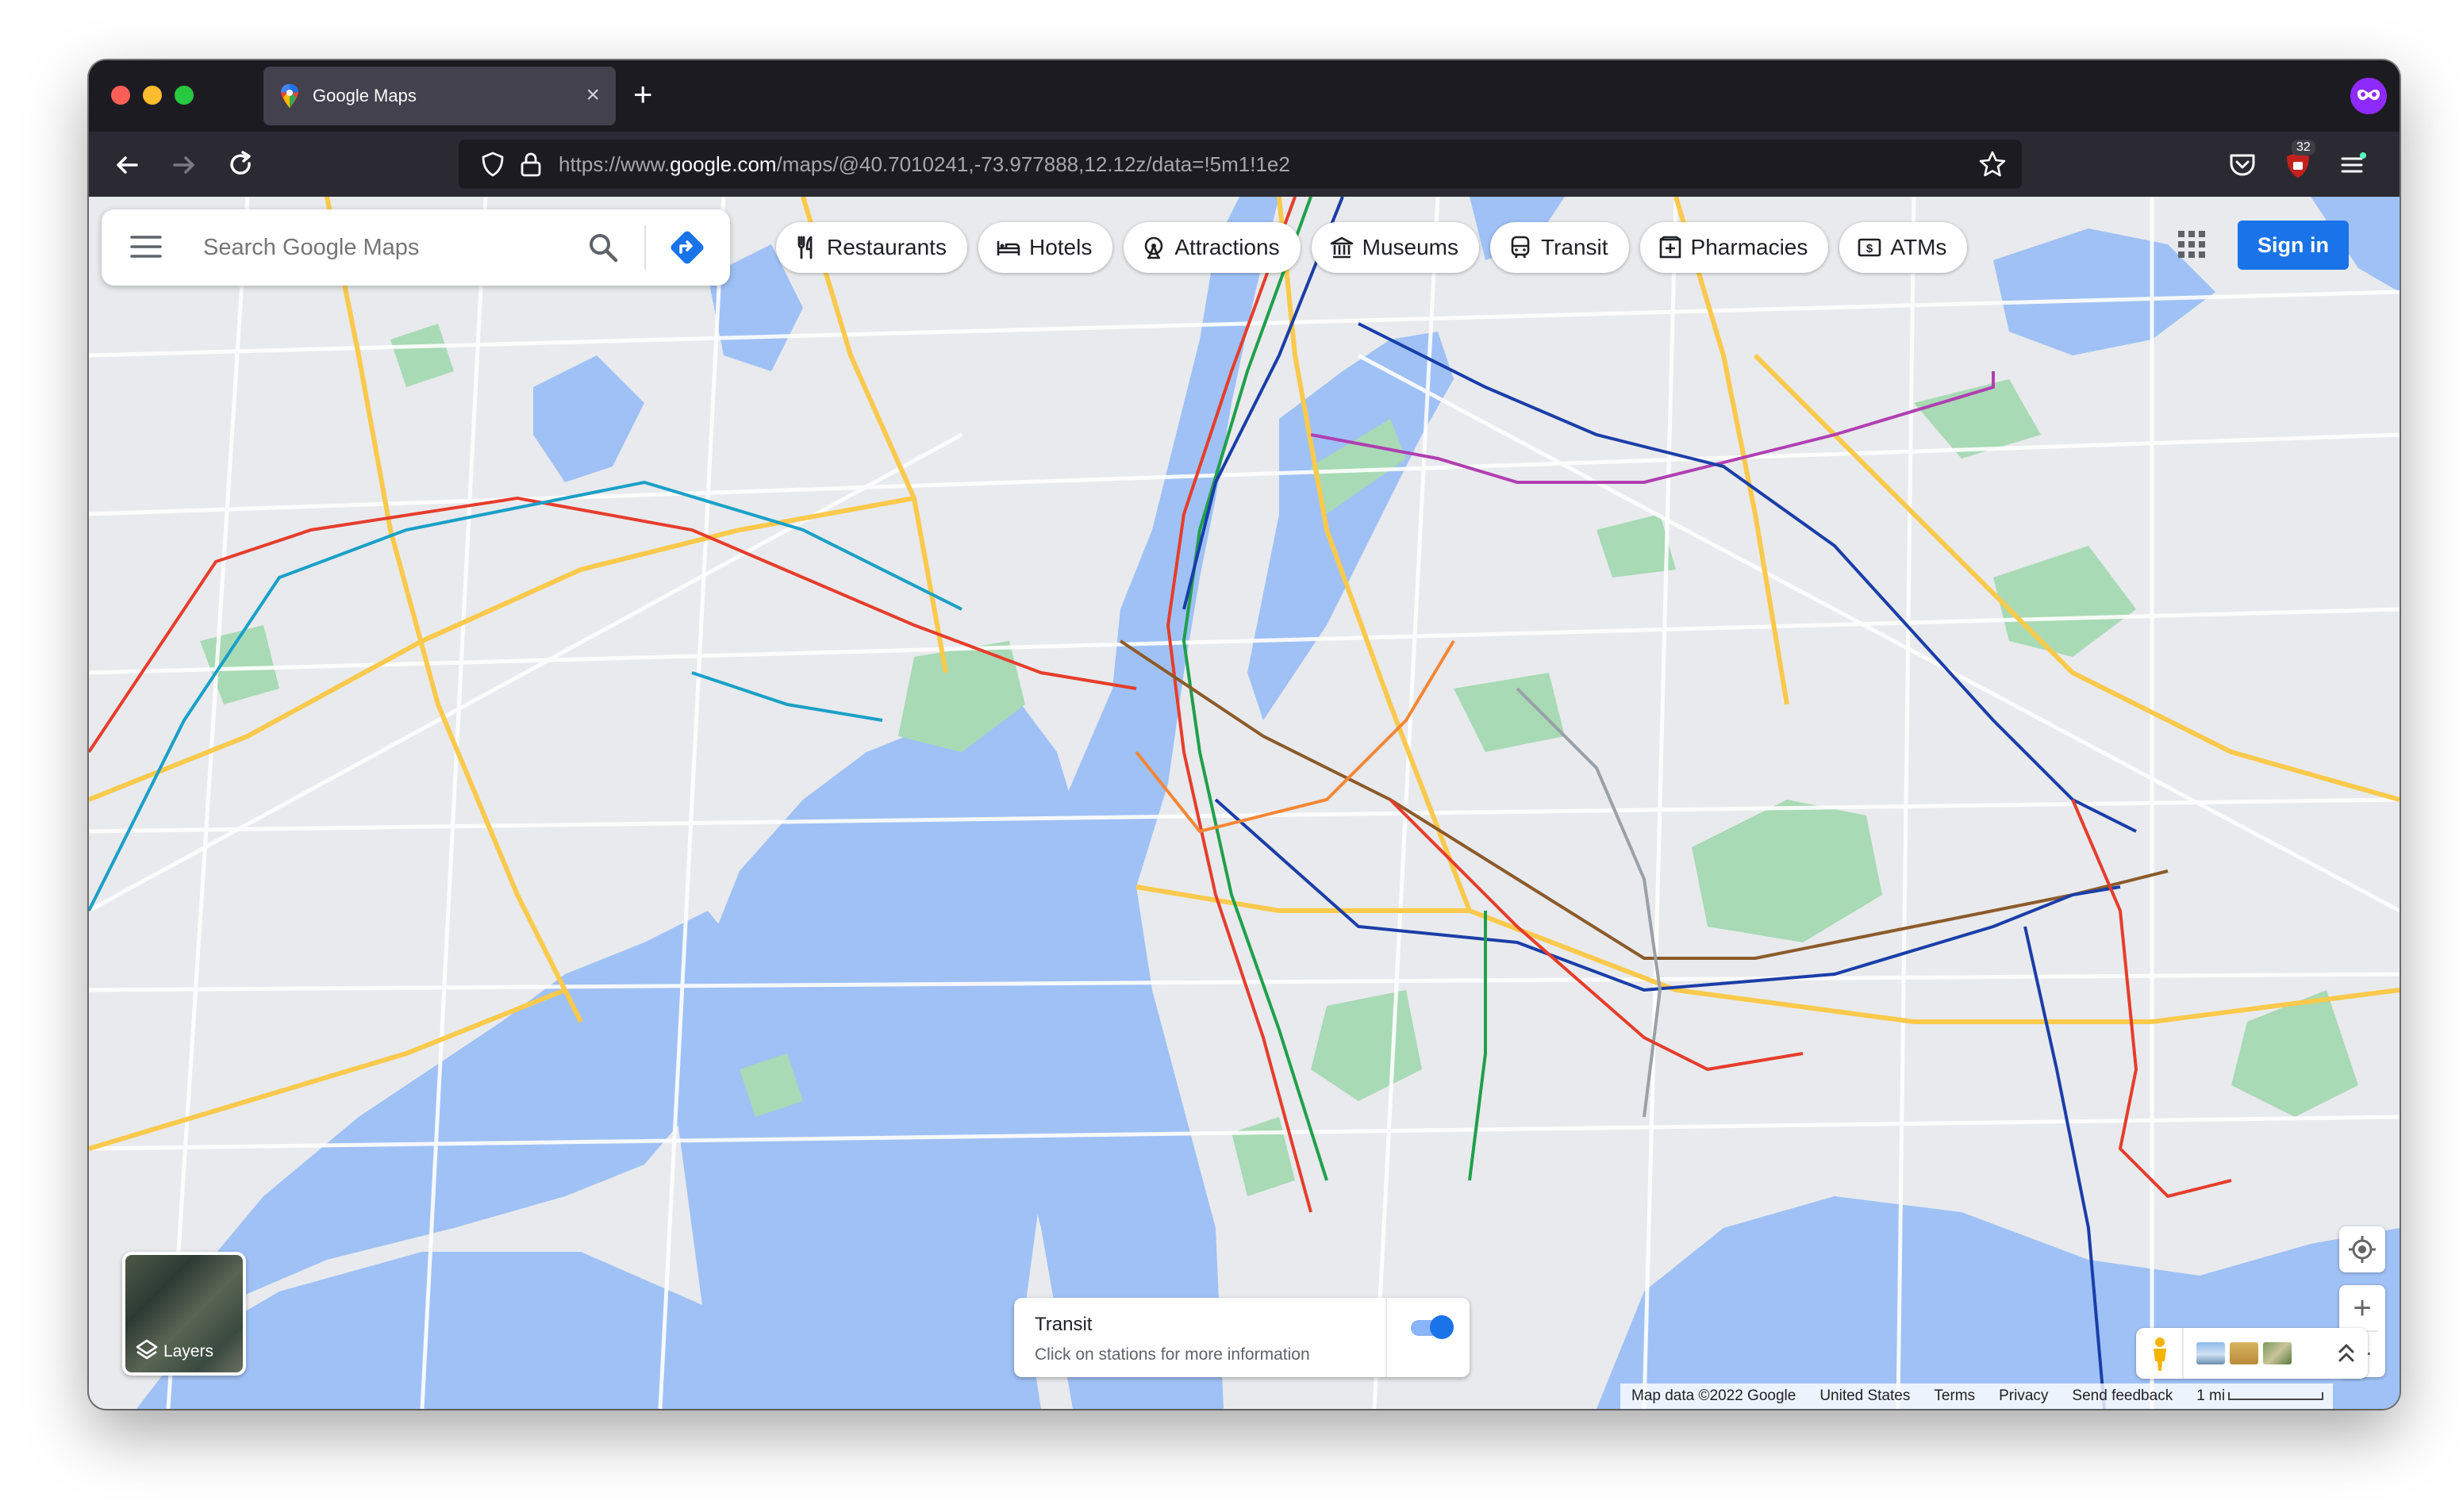 The image size is (2463, 1512). What do you see at coordinates (2276, 1396) in the screenshot?
I see `scale-bar` at bounding box center [2276, 1396].